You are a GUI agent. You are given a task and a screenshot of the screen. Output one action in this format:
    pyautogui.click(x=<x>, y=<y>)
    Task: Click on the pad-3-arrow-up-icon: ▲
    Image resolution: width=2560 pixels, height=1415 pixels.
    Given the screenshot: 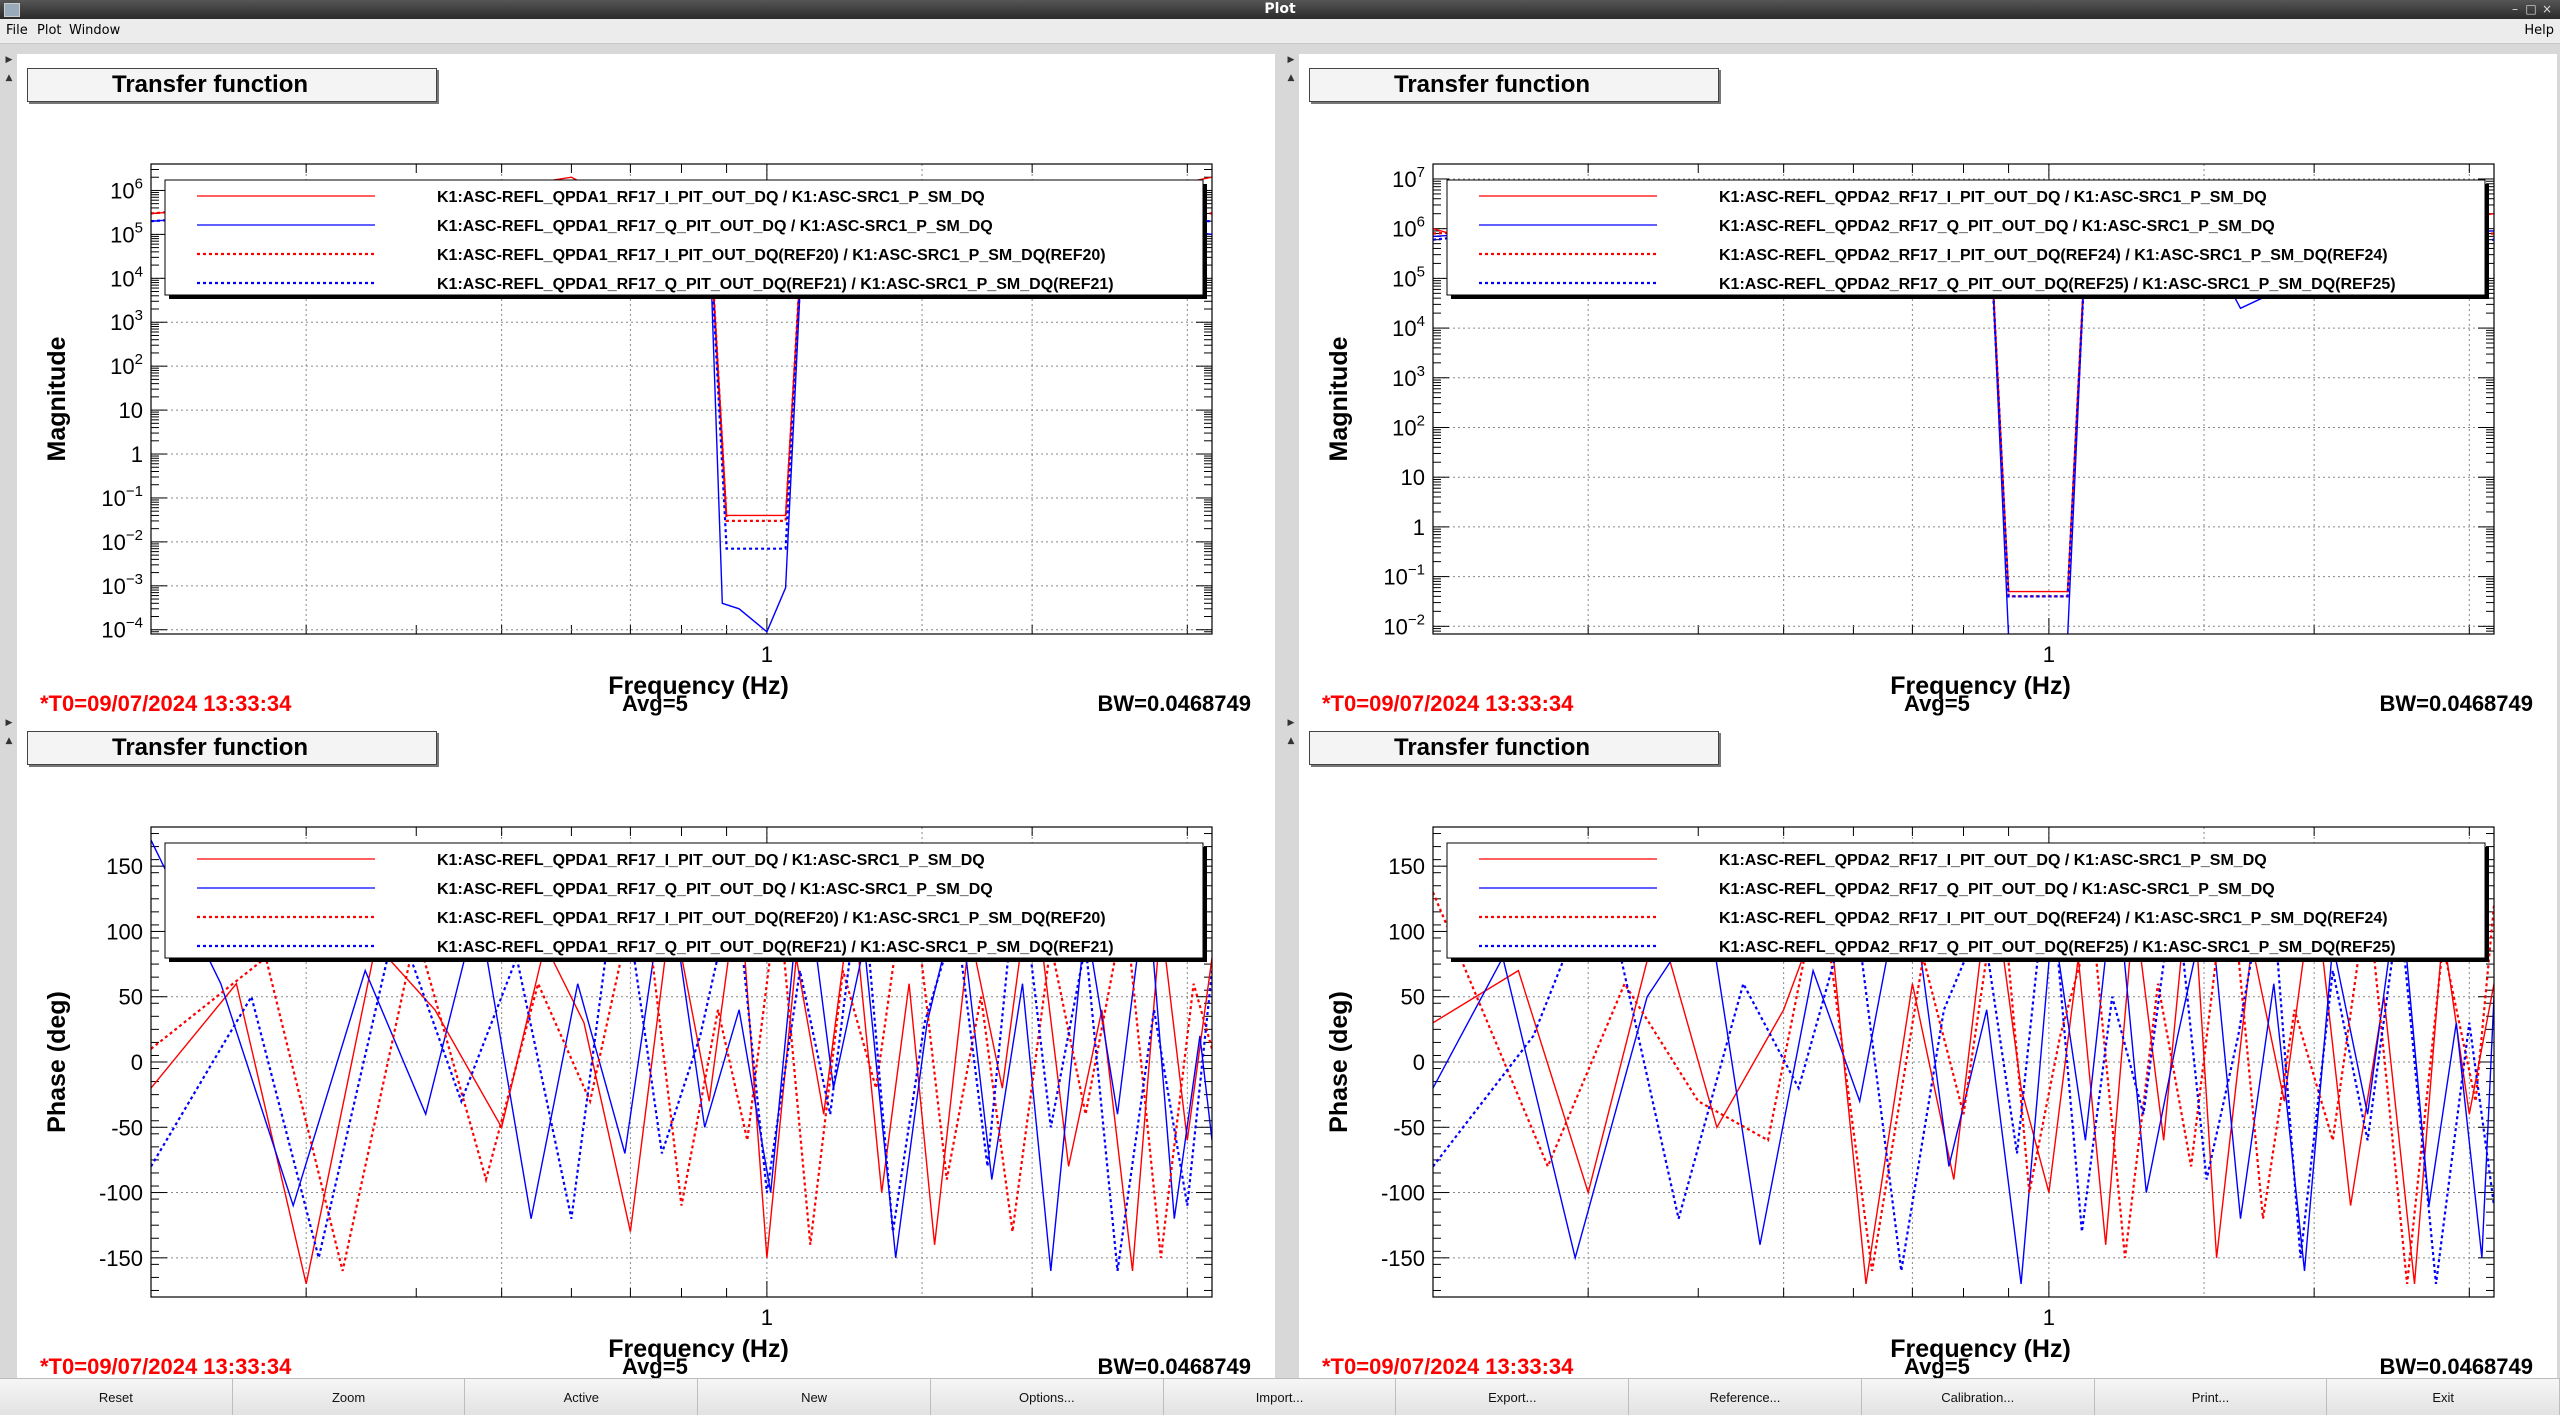 What is the action you would take?
    pyautogui.click(x=9, y=741)
    